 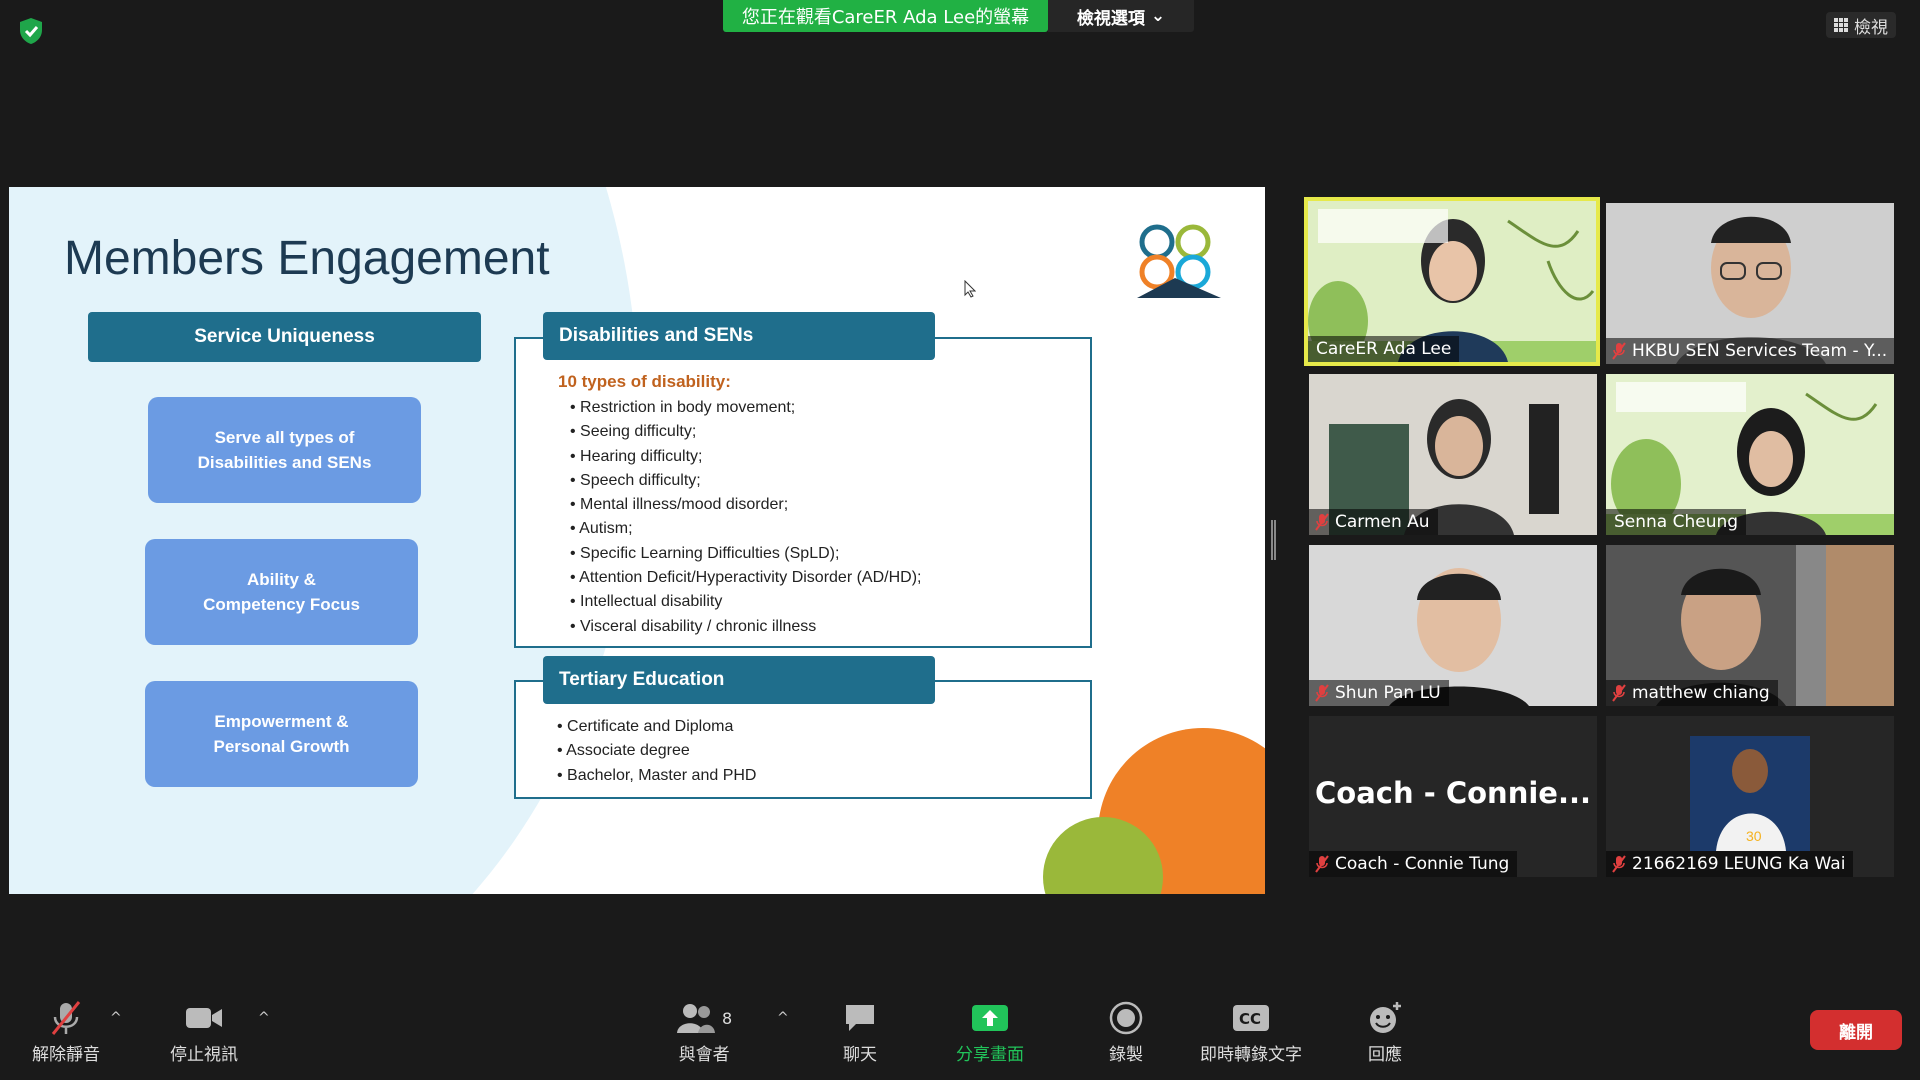 What do you see at coordinates (1453, 625) in the screenshot?
I see `video-tile-shun-pan-lu: Shun Pan LU` at bounding box center [1453, 625].